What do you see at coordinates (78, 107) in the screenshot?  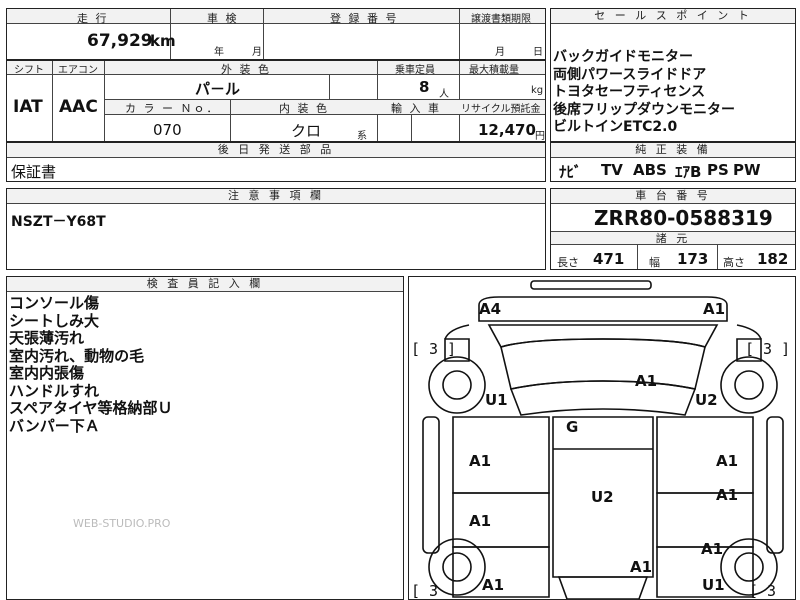 I see `aircon-value: AAC` at bounding box center [78, 107].